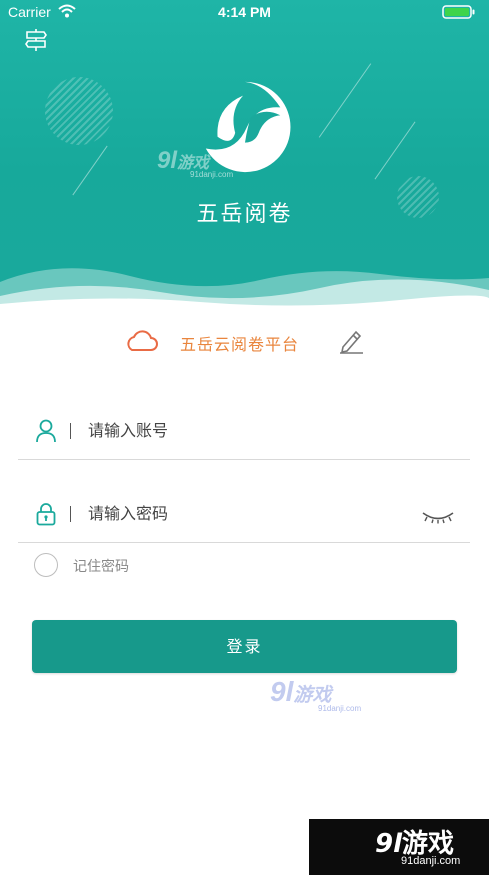 This screenshot has width=489, height=875. What do you see at coordinates (79, 111) in the screenshot?
I see `decor-circle` at bounding box center [79, 111].